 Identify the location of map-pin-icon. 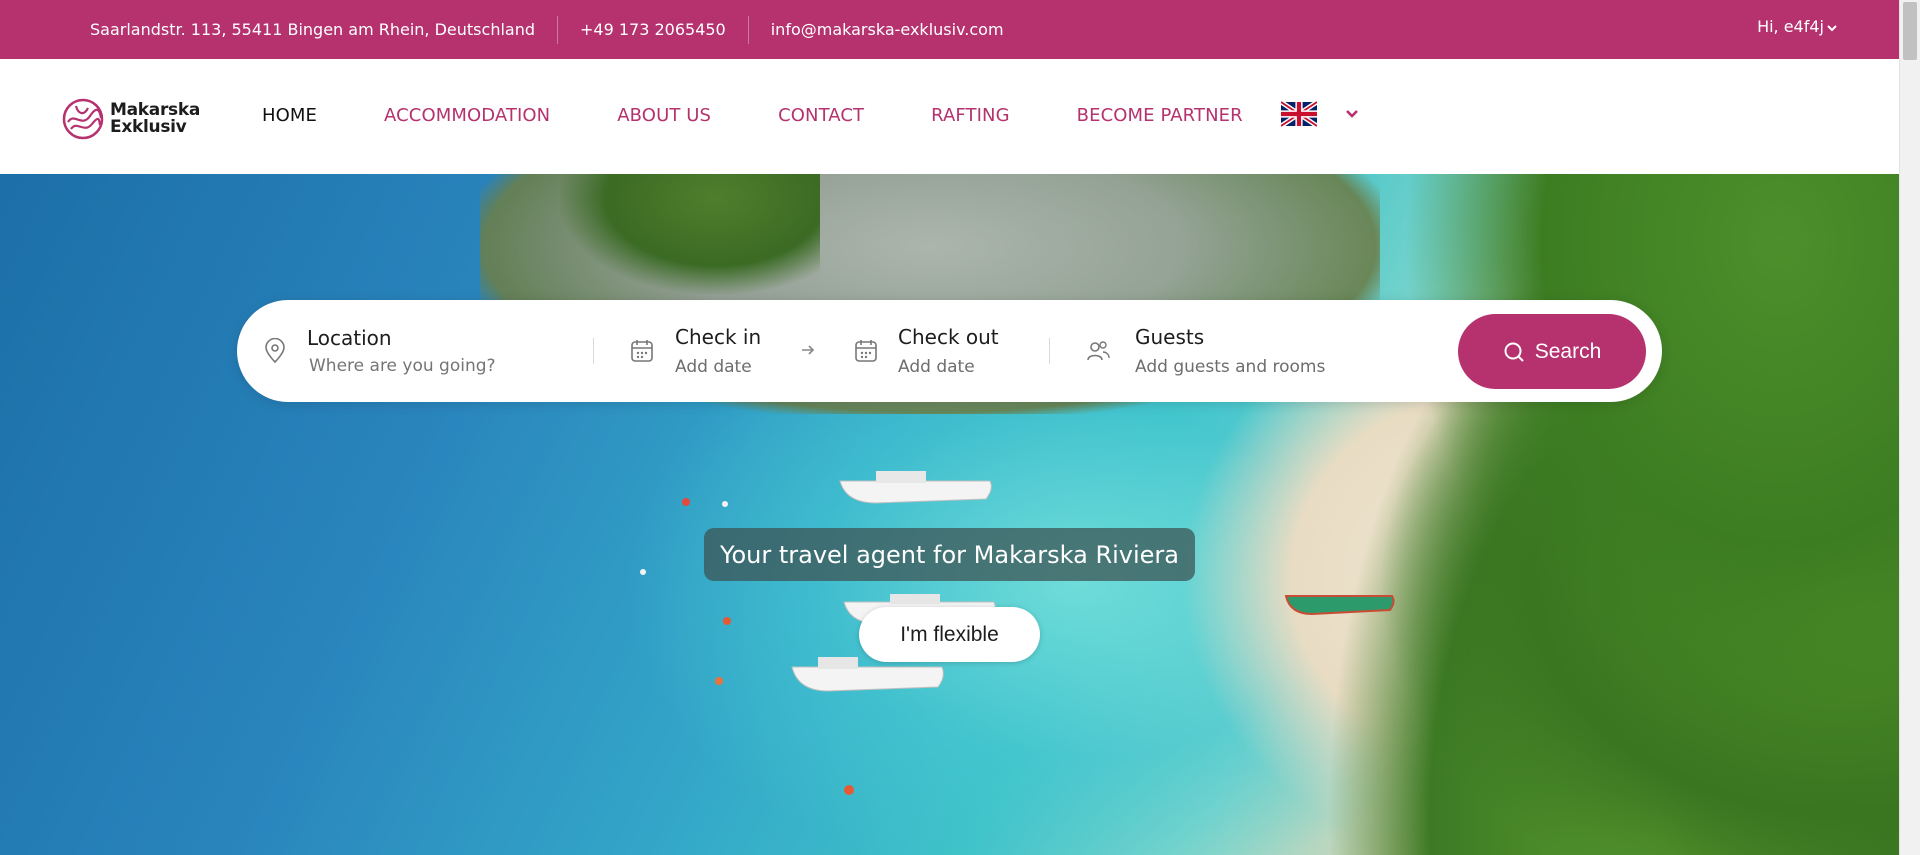
(275, 351).